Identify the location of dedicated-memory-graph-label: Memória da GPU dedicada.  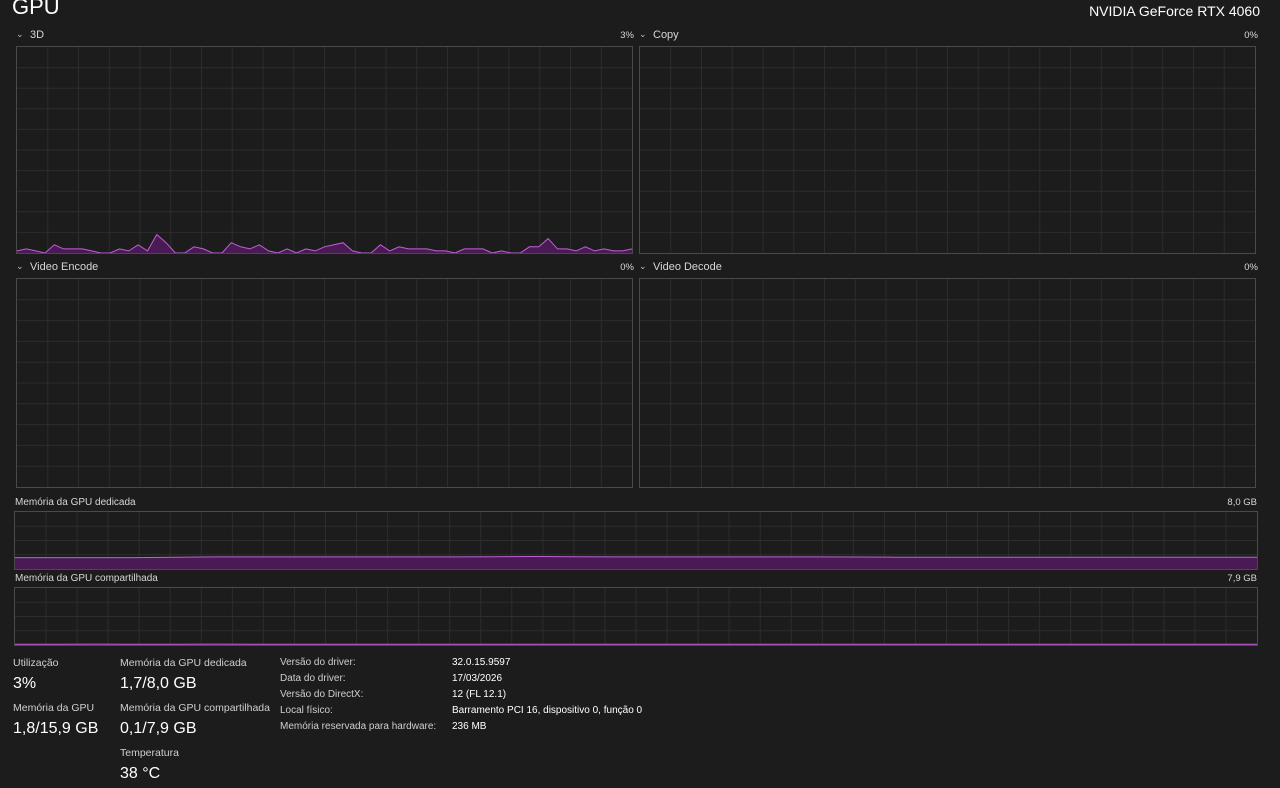
(75, 502).